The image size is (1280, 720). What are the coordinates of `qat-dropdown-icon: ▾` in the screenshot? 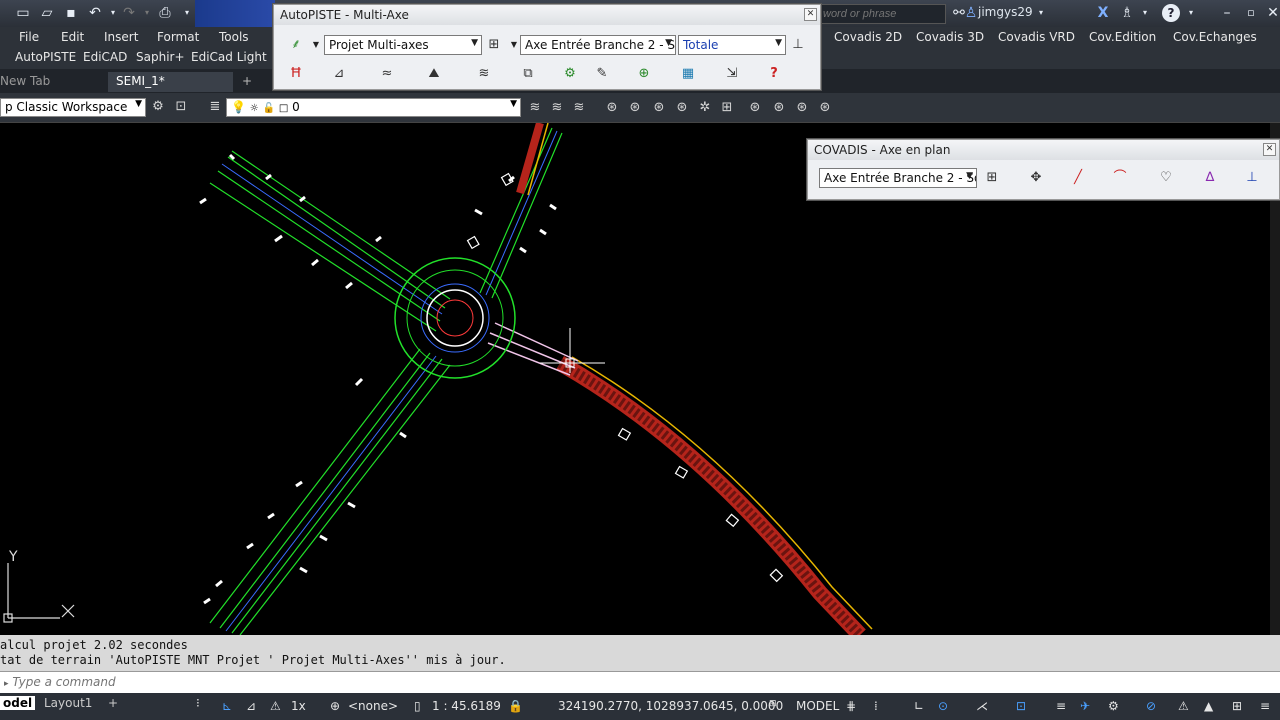 It's located at (187, 13).